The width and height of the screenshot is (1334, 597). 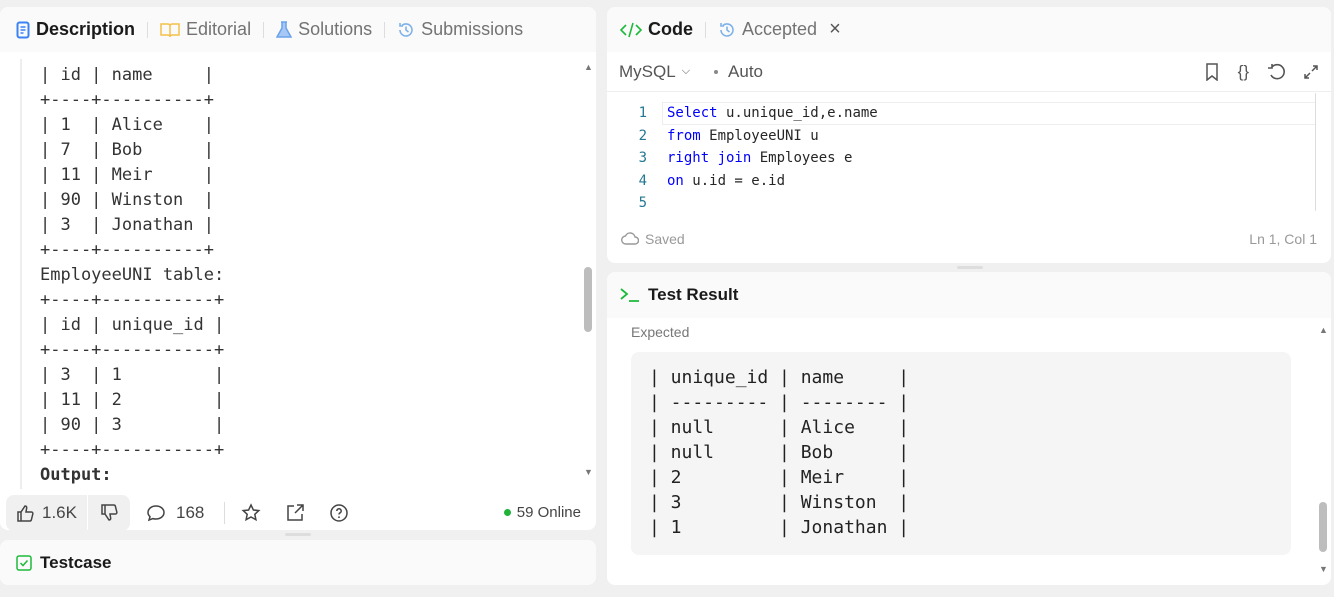 I want to click on cursor-position: Ln 1, Col 1, so click(x=1283, y=239).